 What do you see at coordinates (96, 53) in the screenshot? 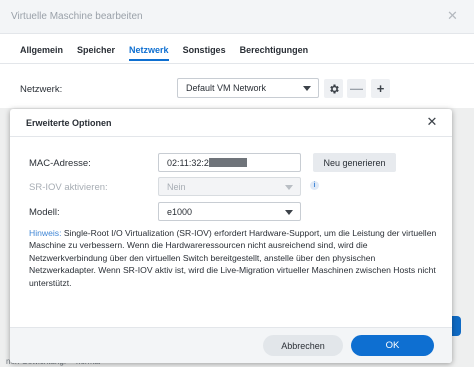
I see `tab-speicher: Speicher` at bounding box center [96, 53].